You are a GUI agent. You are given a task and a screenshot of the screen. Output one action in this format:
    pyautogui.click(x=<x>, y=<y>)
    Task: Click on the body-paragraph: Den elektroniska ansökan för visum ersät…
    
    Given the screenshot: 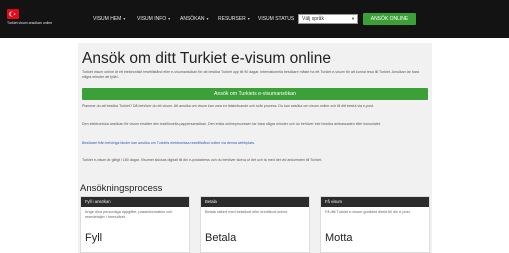 What is the action you would take?
    pyautogui.click(x=231, y=124)
    